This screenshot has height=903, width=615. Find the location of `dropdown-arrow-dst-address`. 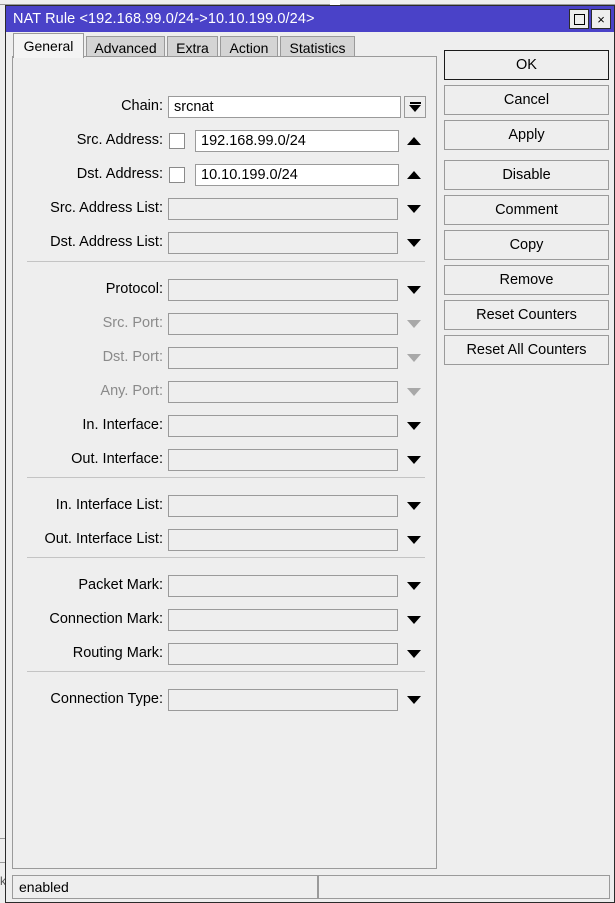

dropdown-arrow-dst-address is located at coordinates (414, 175).